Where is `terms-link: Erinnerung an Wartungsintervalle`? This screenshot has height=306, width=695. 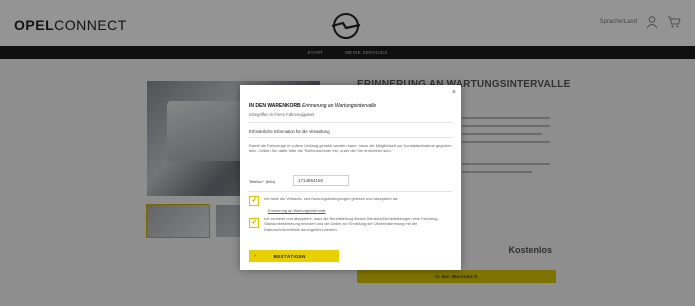
terms-link: Erinnerung an Wartungsintervalle is located at coordinates (297, 210).